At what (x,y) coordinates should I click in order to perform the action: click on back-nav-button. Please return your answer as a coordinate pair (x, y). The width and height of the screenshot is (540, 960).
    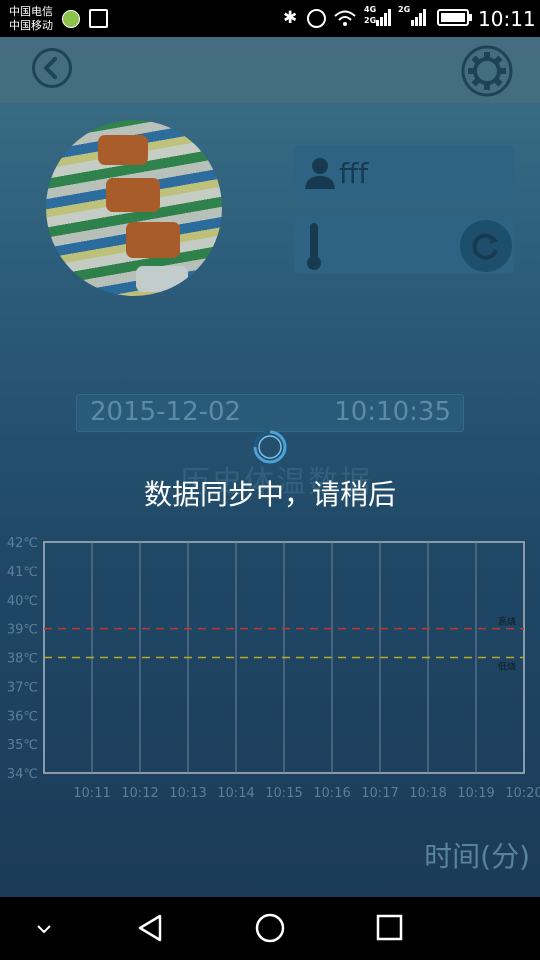
    Looking at the image, I should click on (151, 928).